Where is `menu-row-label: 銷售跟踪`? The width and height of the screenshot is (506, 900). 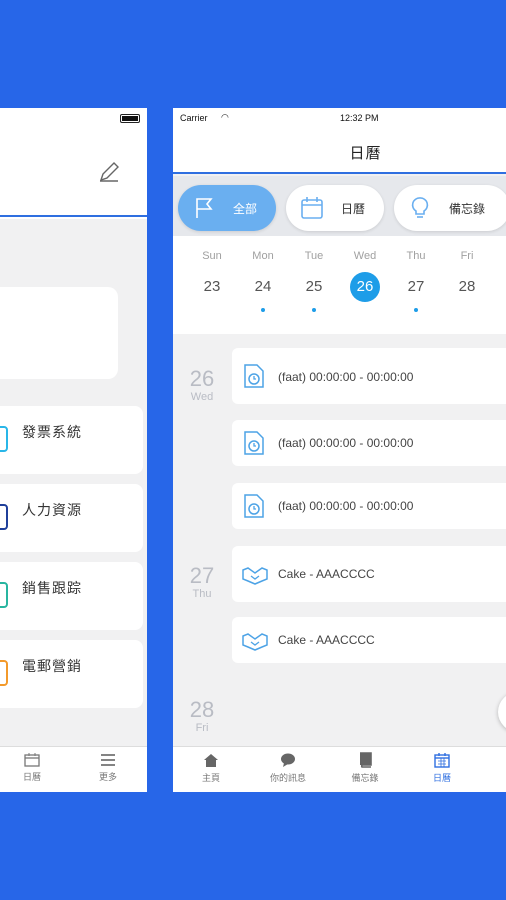 menu-row-label: 銷售跟踪 is located at coordinates (52, 588).